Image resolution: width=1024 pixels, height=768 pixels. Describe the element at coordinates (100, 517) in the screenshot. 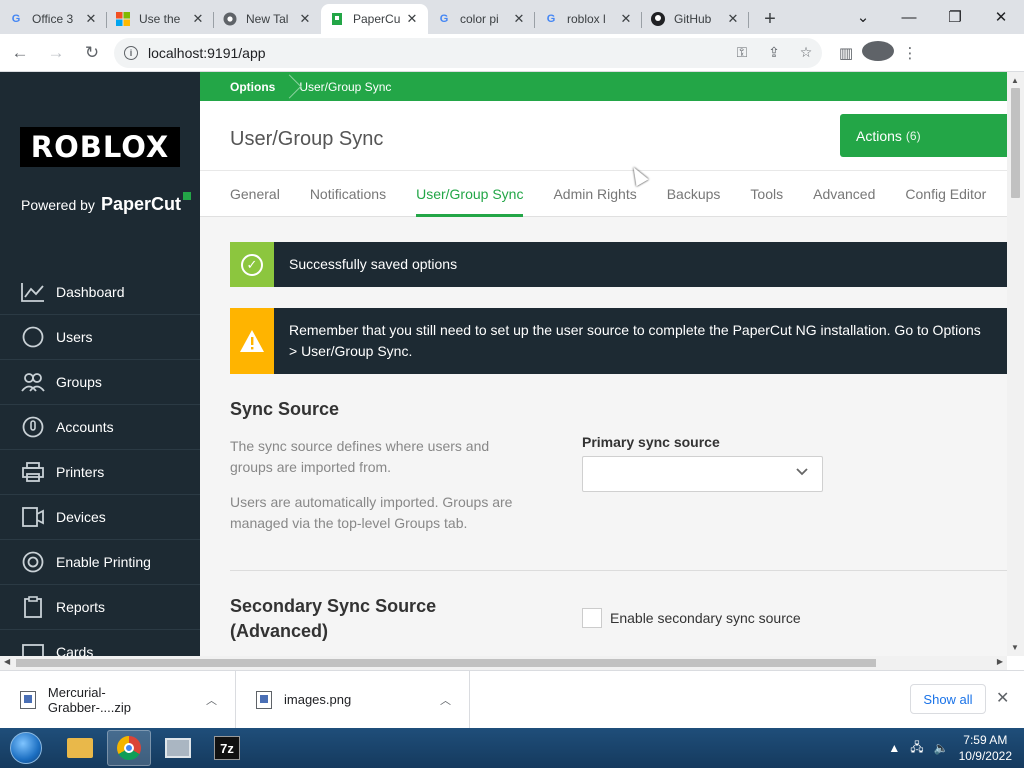

I see `sidebar-item-devices: Devices` at that location.